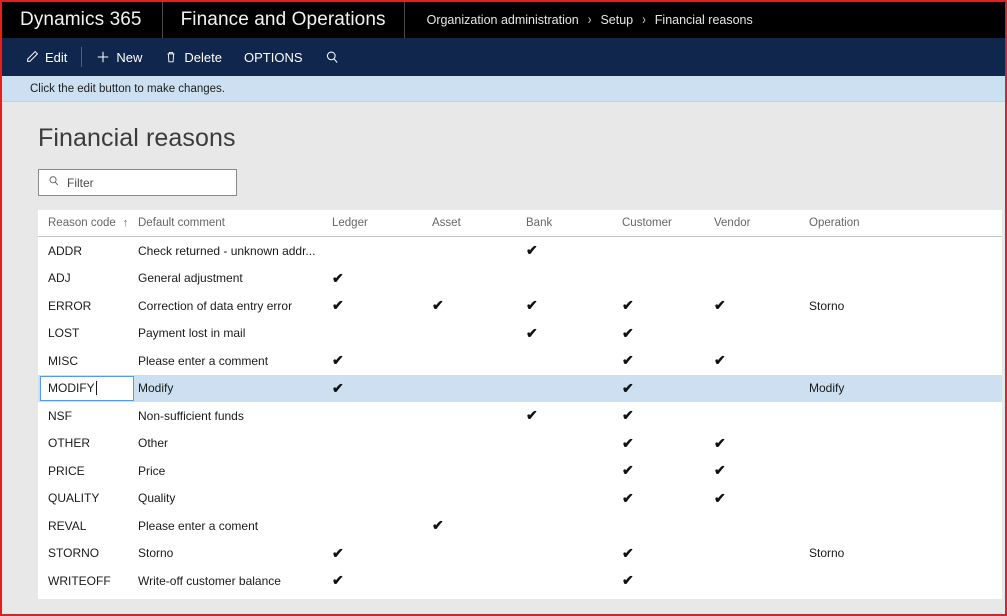  Describe the element at coordinates (86, 526) in the screenshot. I see `cell-reason-code: REVAL` at that location.